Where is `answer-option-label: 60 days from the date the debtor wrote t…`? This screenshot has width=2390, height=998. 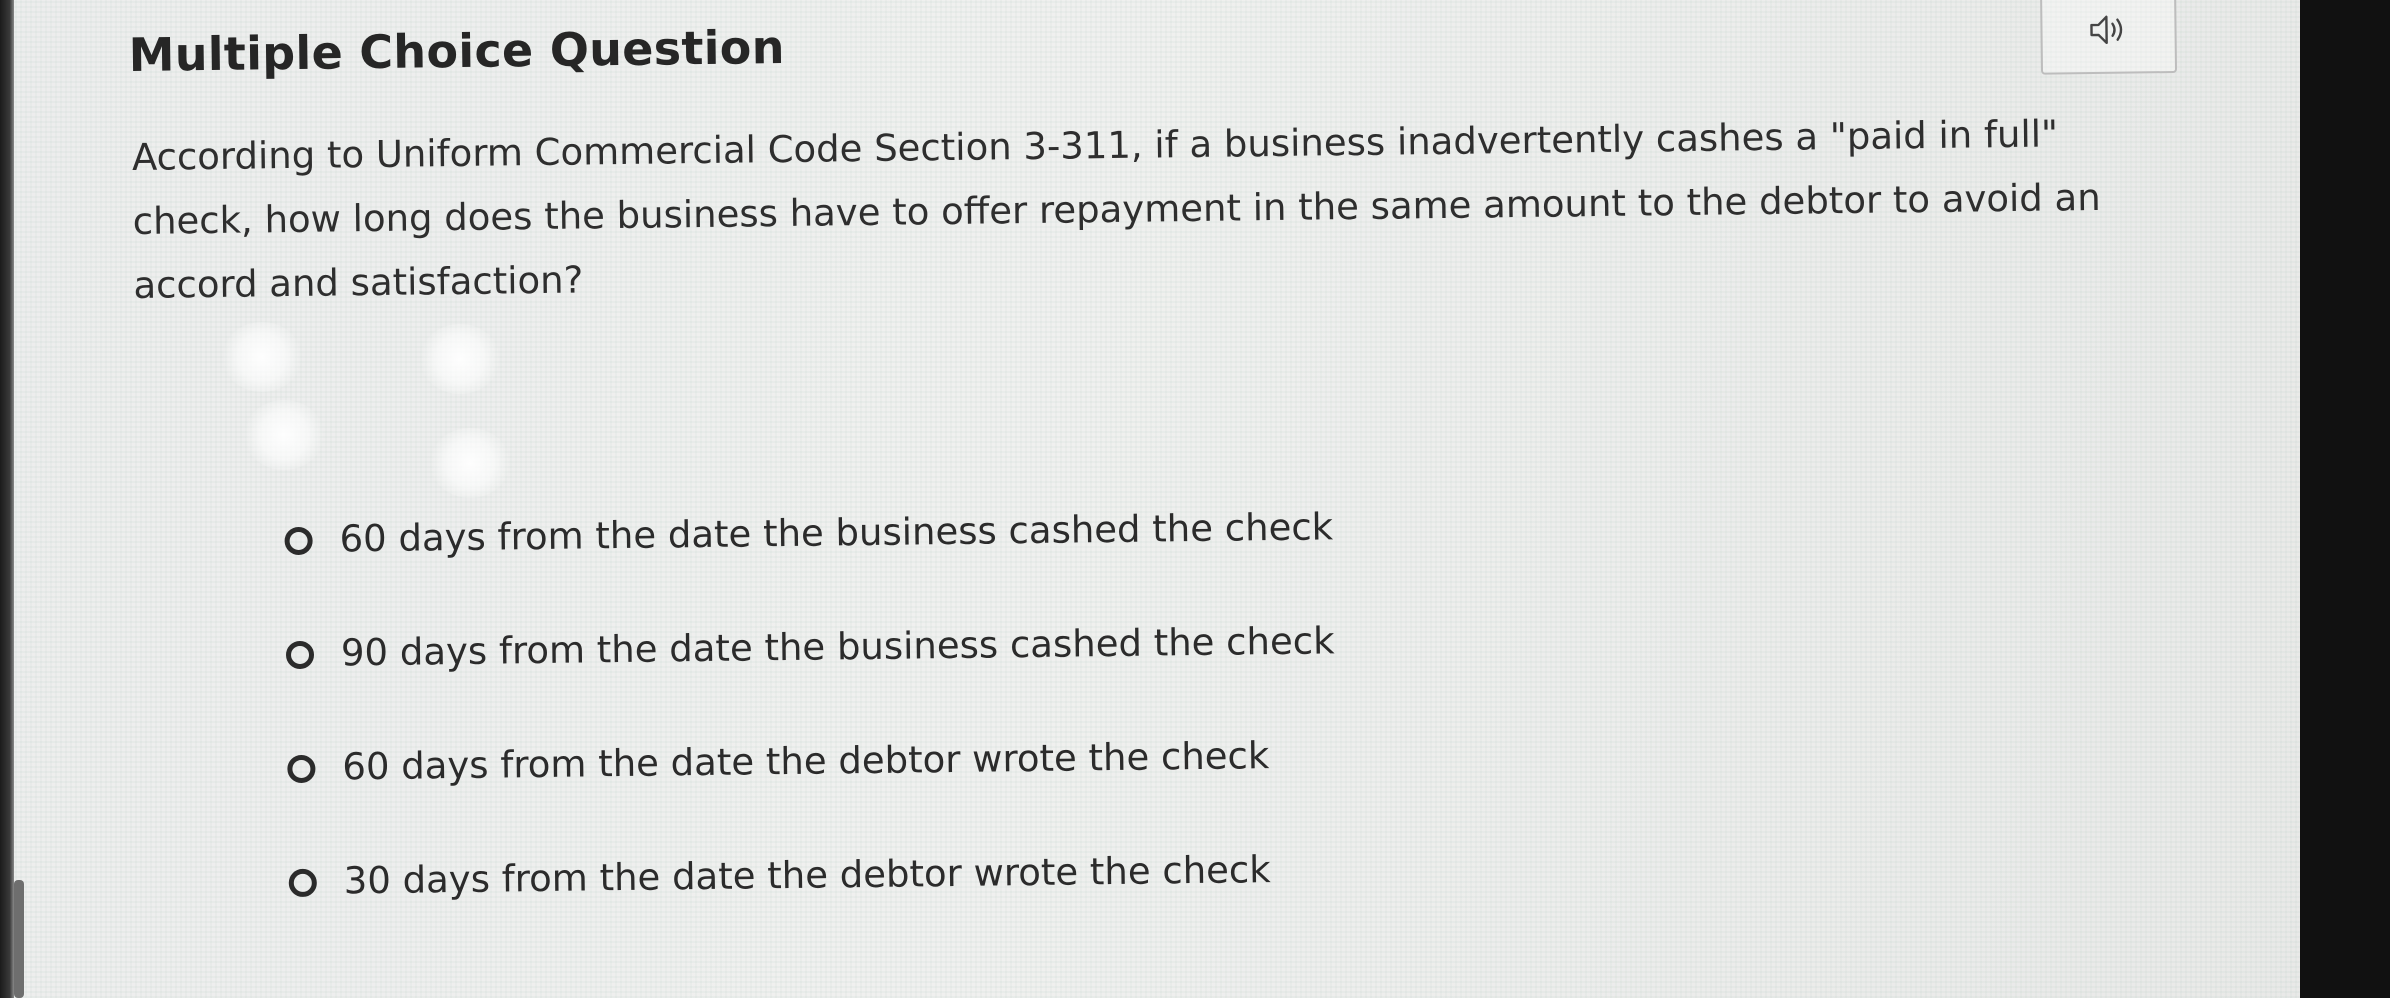
answer-option-label: 60 days from the date the debtor wrote t… is located at coordinates (806, 761).